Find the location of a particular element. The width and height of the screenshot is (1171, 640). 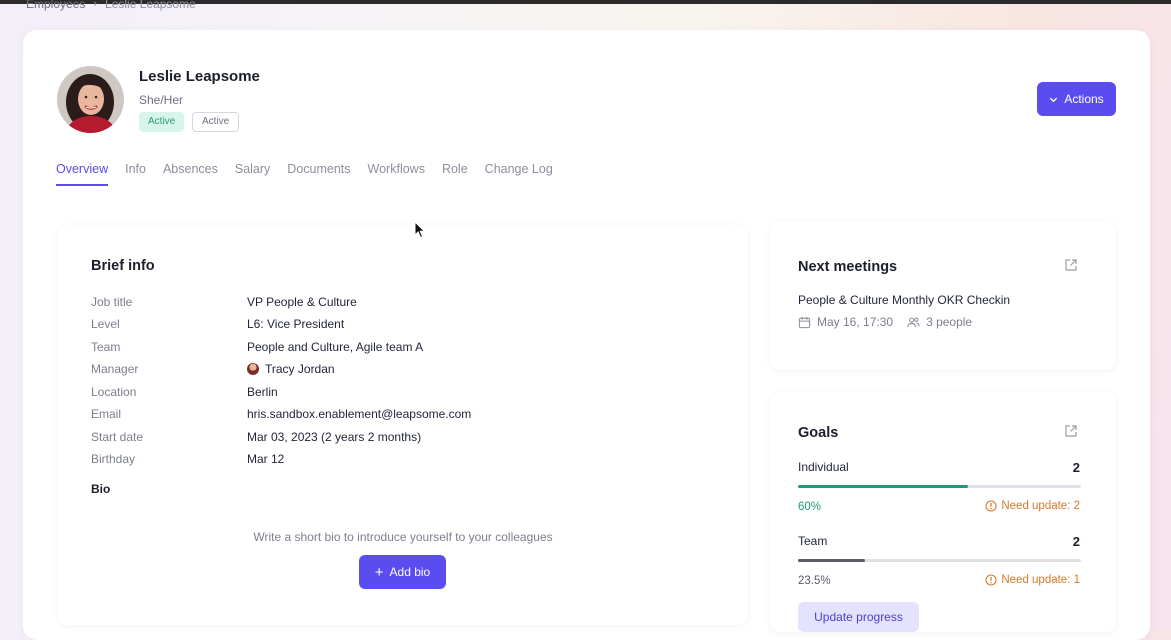

info-label: Level is located at coordinates (105, 324).